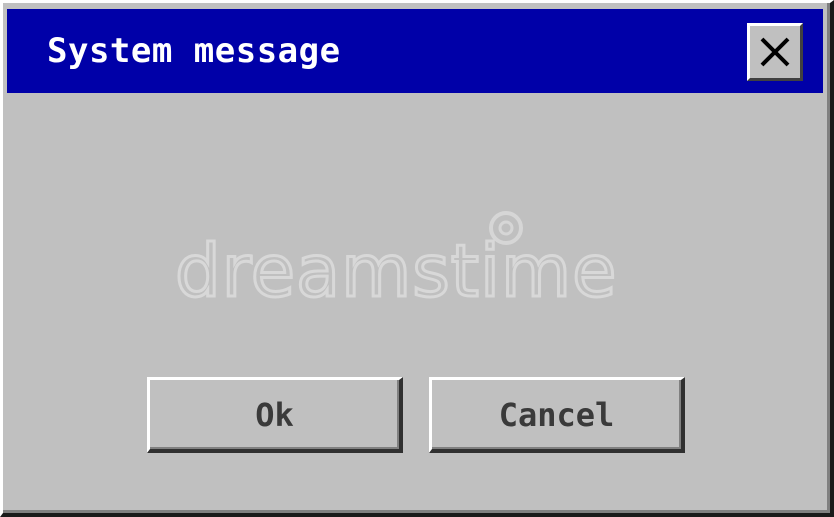 This screenshot has height=517, width=834. I want to click on cancel-button: Cancel, so click(557, 415).